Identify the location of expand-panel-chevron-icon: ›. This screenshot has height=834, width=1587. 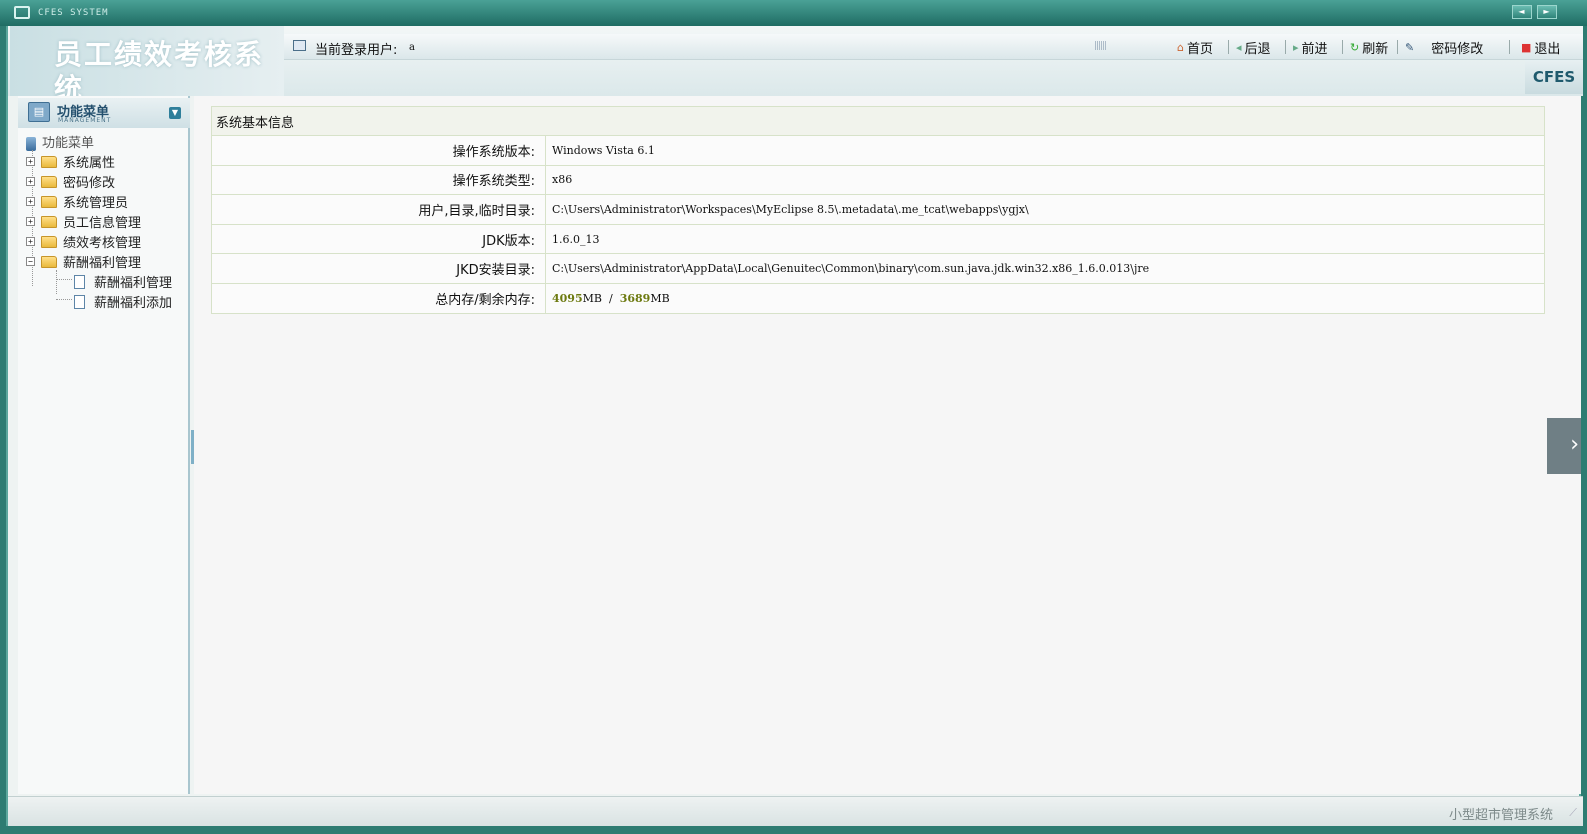
(1564, 446).